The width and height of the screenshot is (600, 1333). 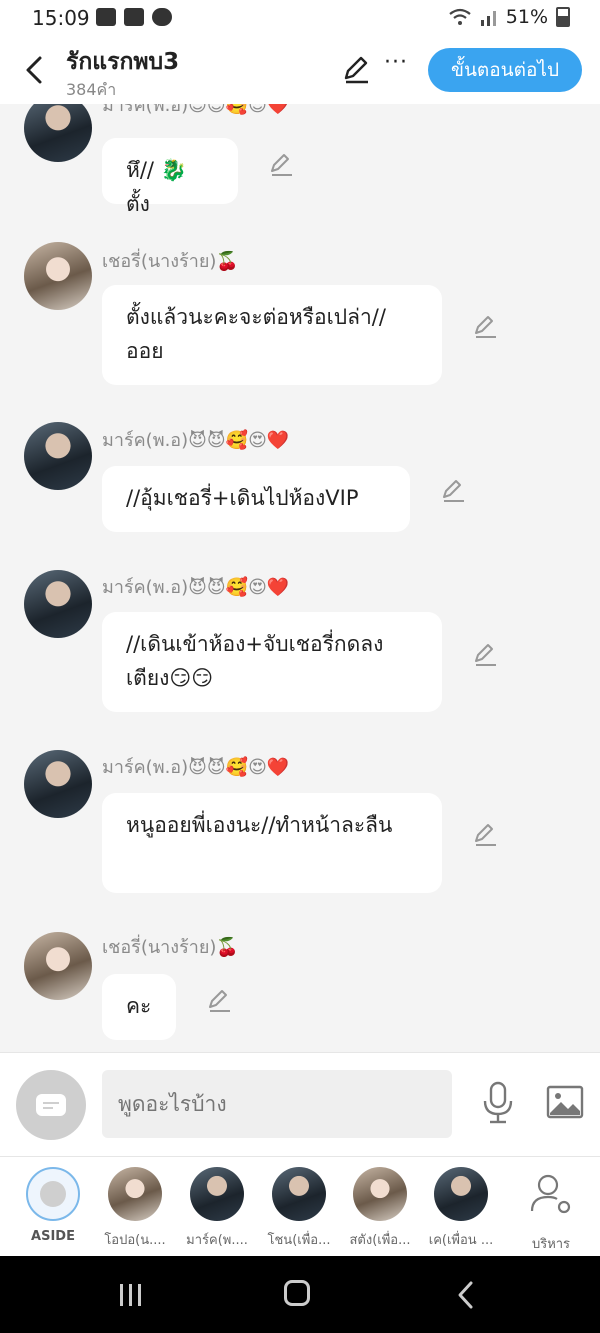 What do you see at coordinates (272, 843) in the screenshot?
I see `message-bubble: หนูออยพี่เองนะ//ทำหน้าละลืน` at bounding box center [272, 843].